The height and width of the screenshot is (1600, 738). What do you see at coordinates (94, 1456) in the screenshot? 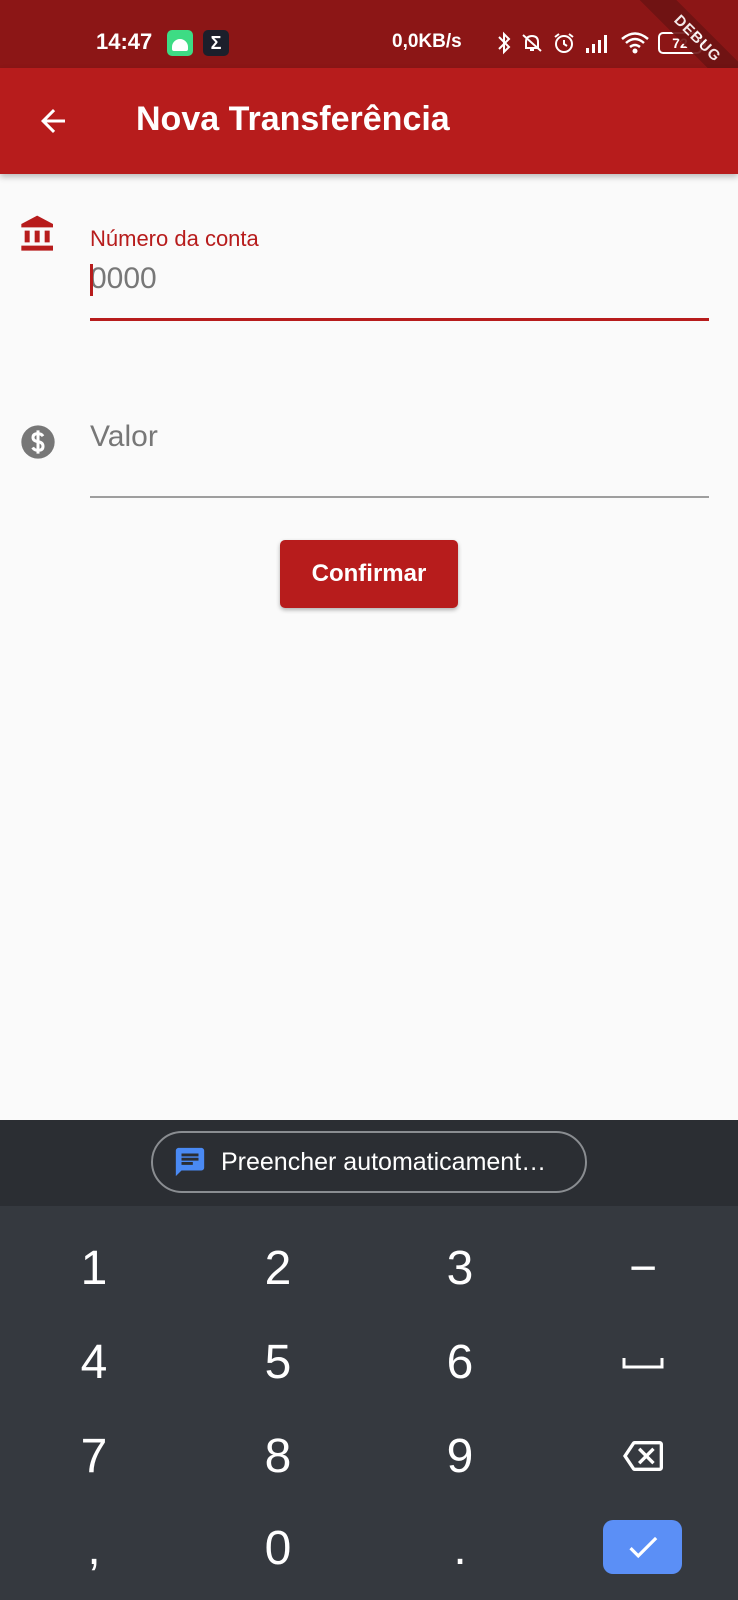
I see `key-7: 7` at bounding box center [94, 1456].